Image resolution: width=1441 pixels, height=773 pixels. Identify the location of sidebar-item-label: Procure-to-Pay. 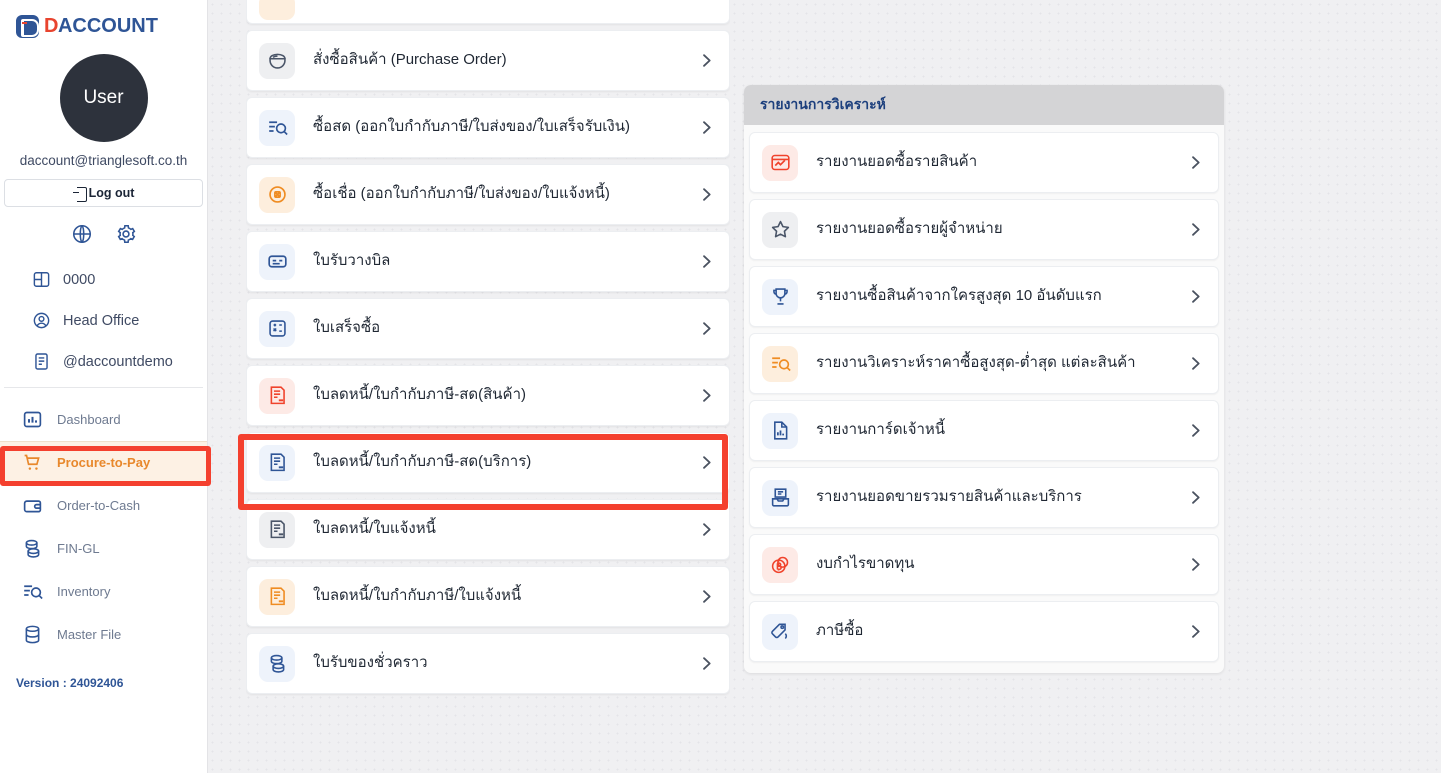
(104, 462).